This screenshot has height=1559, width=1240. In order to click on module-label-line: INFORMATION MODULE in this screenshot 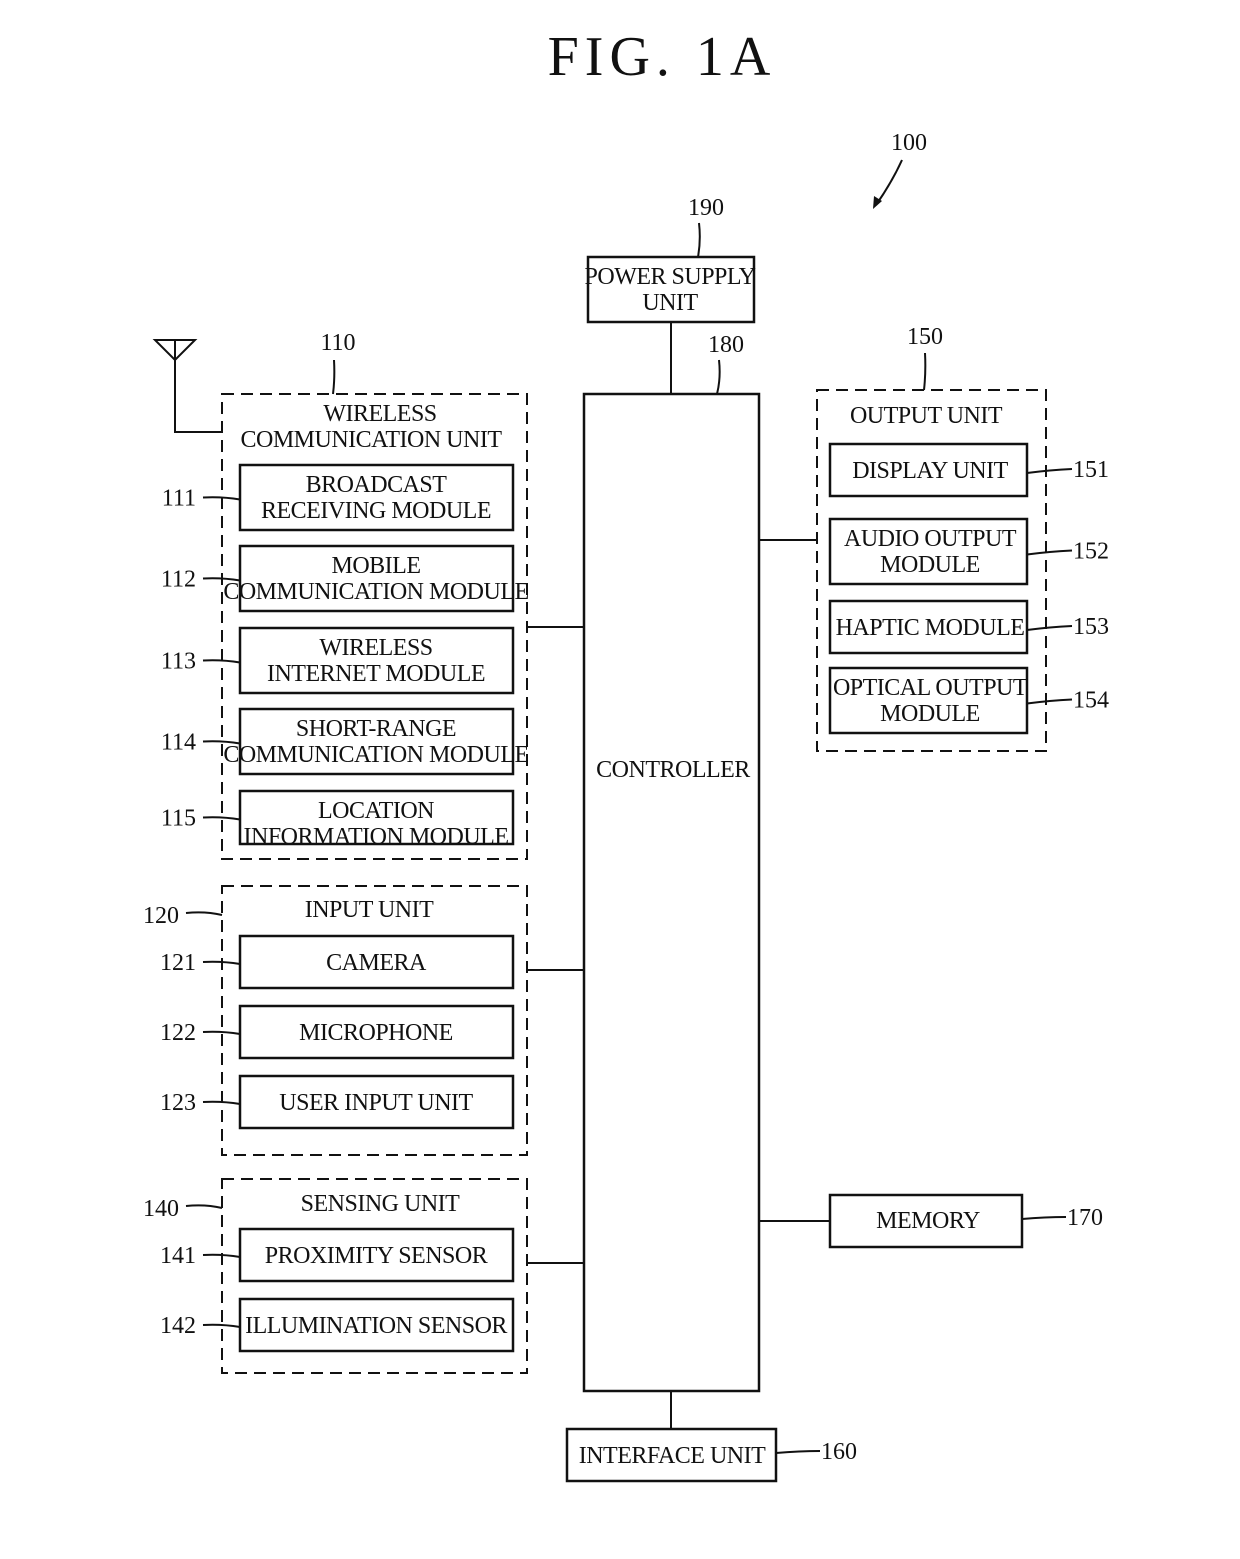, I will do `click(376, 837)`.